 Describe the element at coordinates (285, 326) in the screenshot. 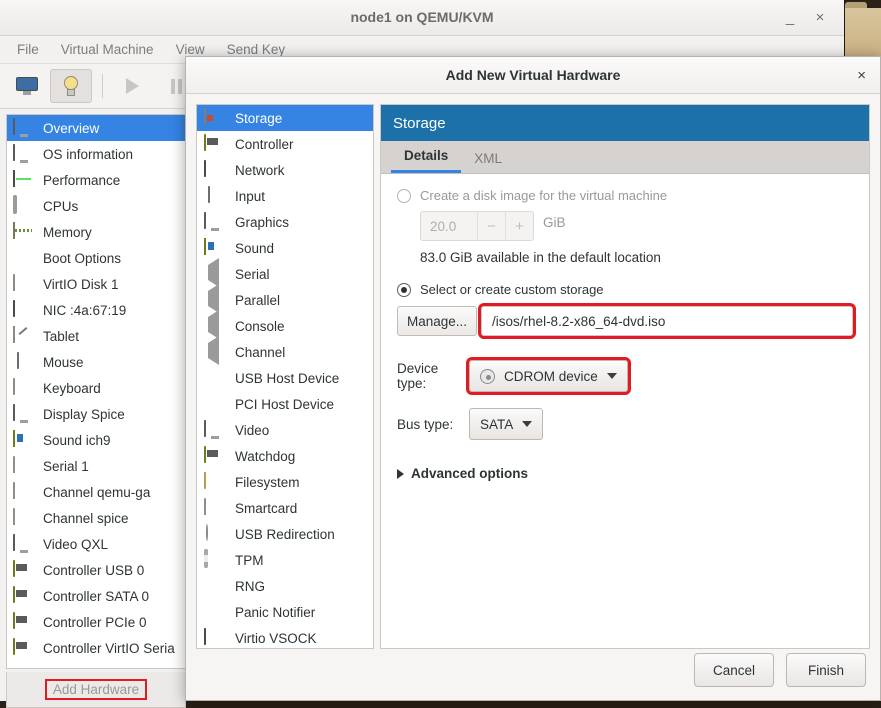

I see `hwtype-item-console: Console` at that location.